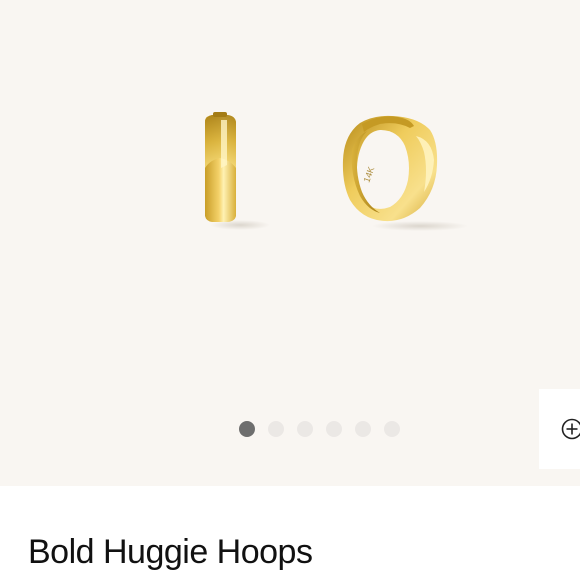  I want to click on left-earring-side-view, so click(237, 171).